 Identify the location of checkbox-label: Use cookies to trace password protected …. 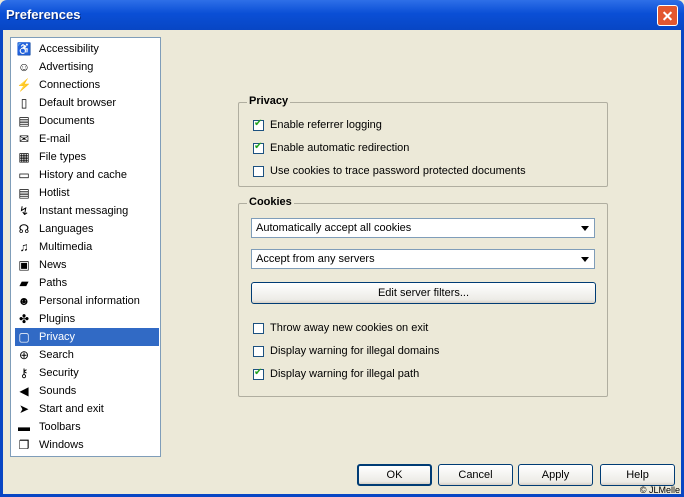
(398, 171).